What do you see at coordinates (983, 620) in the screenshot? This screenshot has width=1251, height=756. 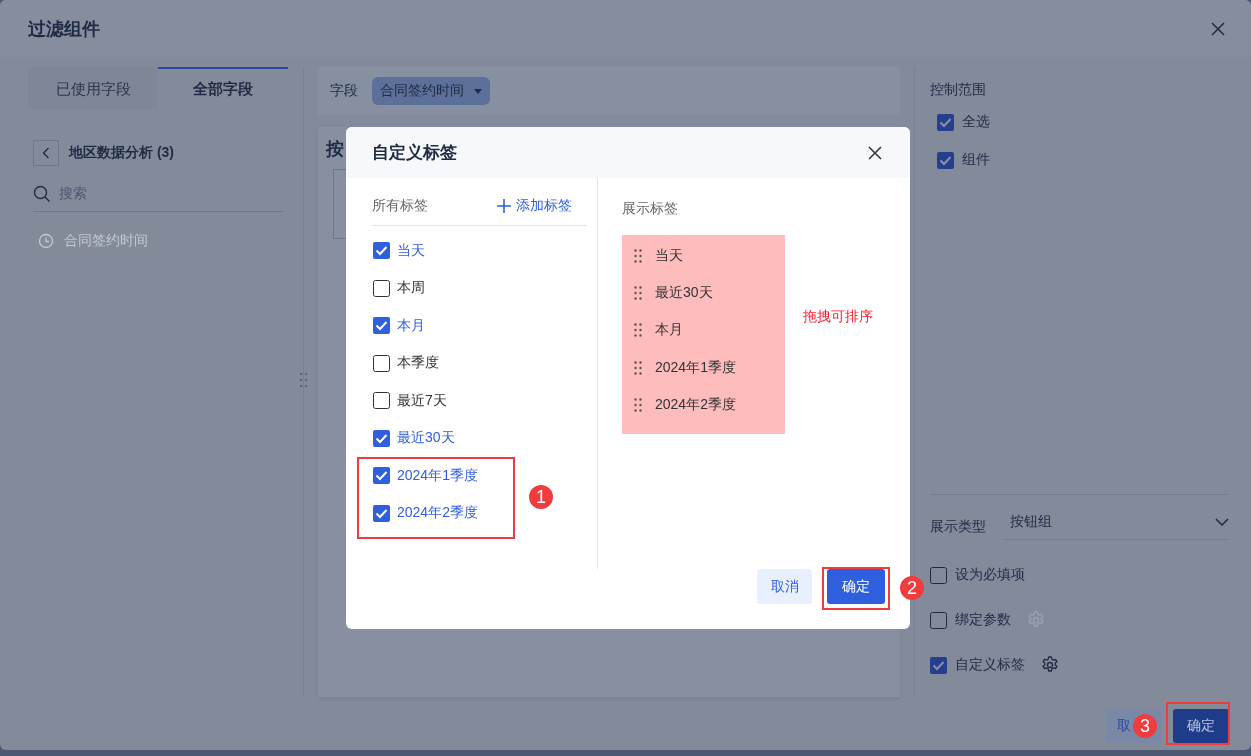 I see `checkbox-label: 绑定参数` at bounding box center [983, 620].